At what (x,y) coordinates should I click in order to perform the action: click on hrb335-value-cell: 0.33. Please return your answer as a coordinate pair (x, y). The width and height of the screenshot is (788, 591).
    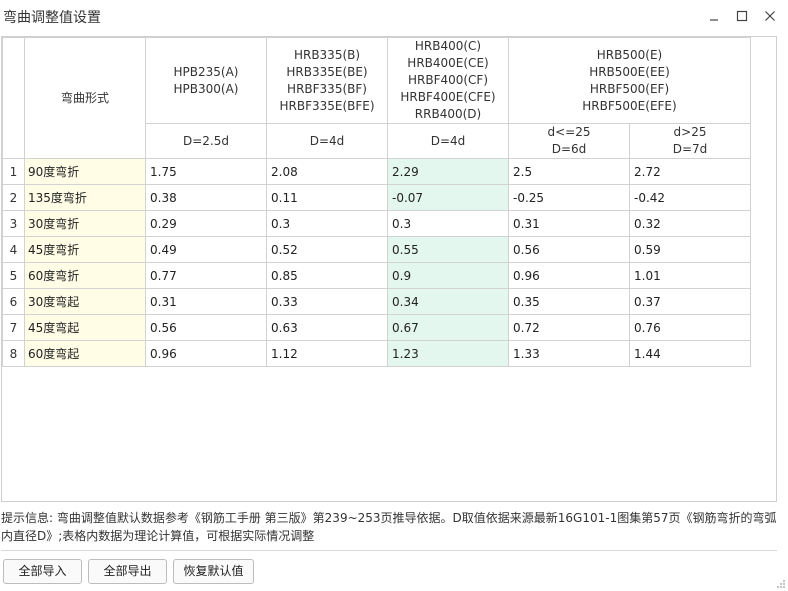
    Looking at the image, I should click on (327, 301).